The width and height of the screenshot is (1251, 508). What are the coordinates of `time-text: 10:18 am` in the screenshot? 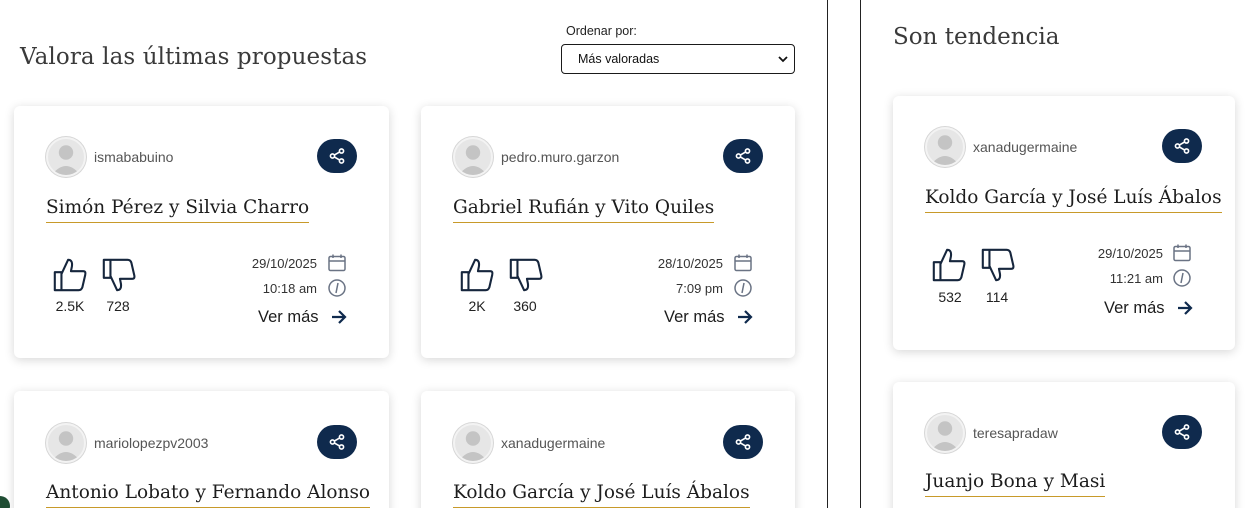 It's located at (289, 288).